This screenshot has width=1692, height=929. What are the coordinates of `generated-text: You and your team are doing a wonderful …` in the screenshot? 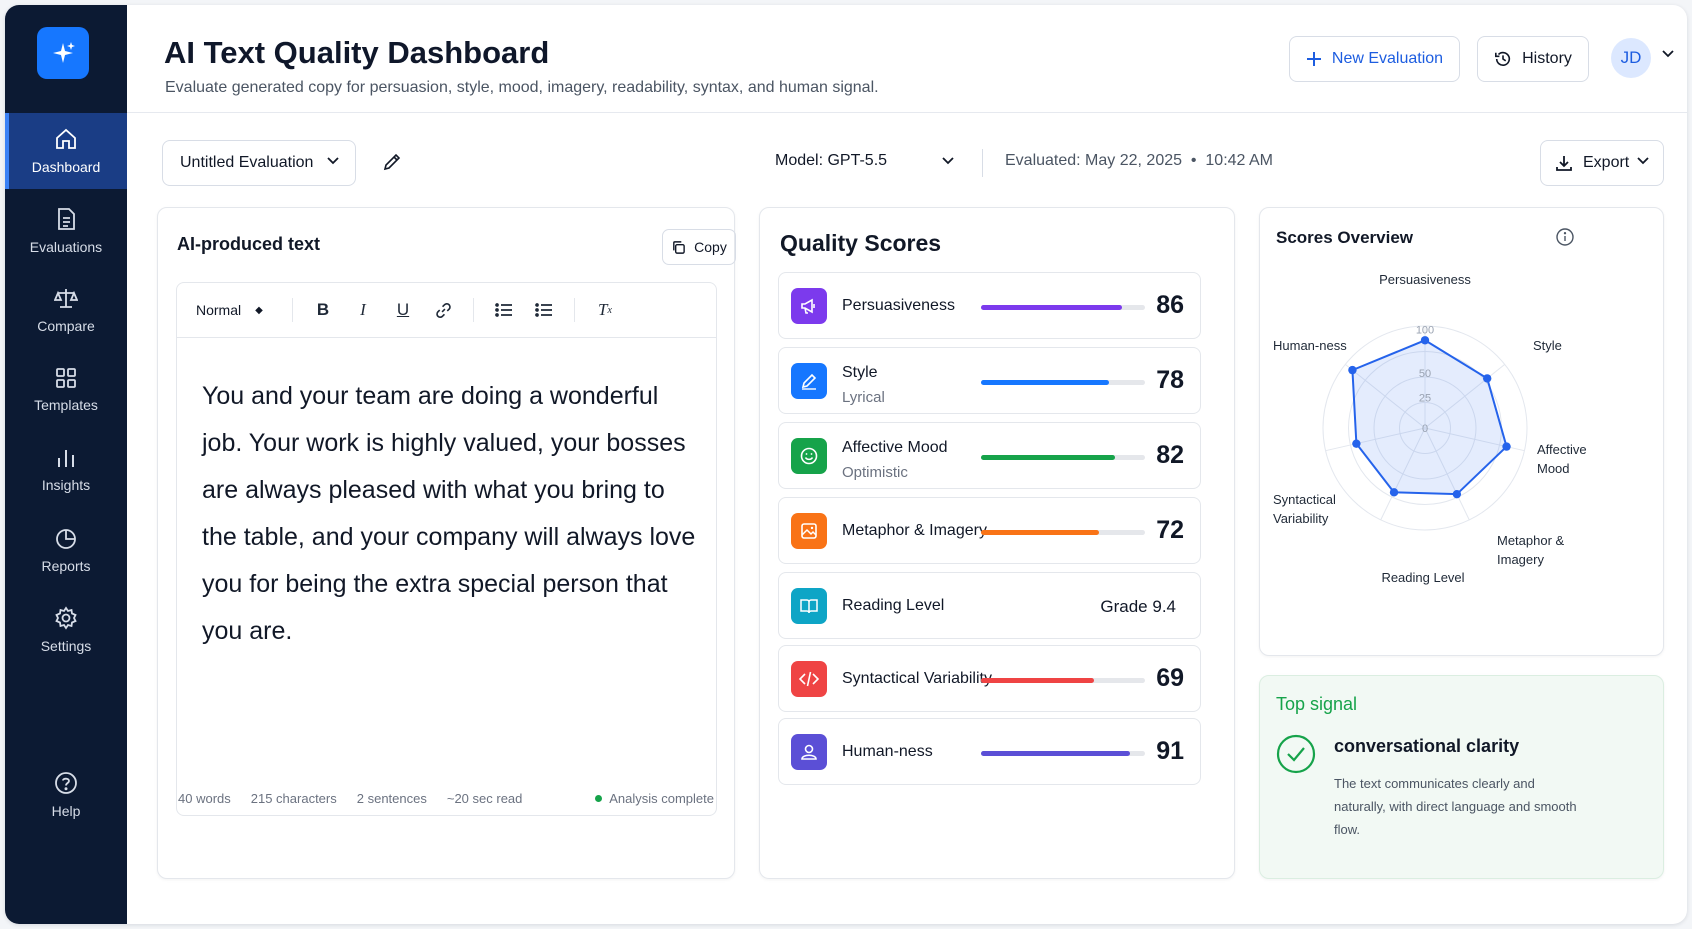 It's located at (452, 514).